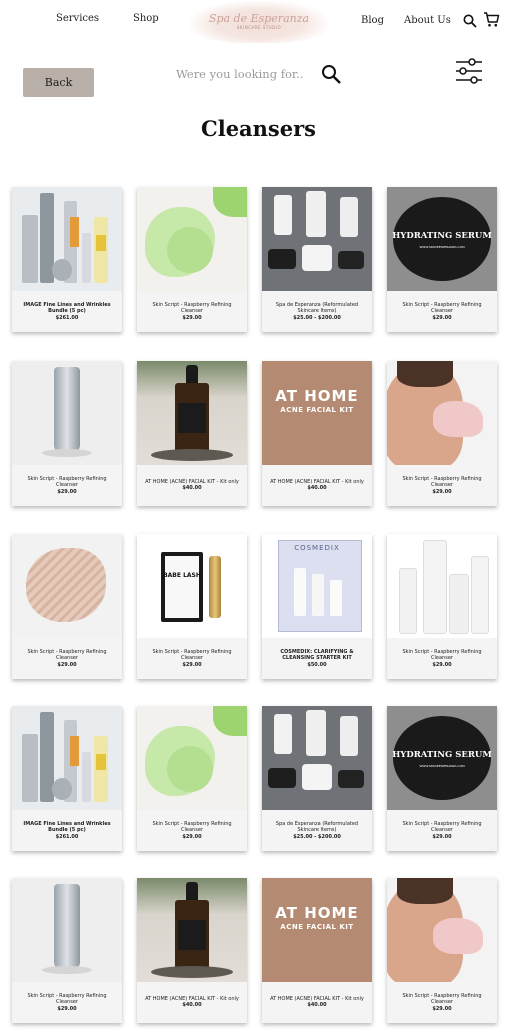 The height and width of the screenshot is (1033, 517). Describe the element at coordinates (58, 82) in the screenshot. I see `back-button: Back` at that location.